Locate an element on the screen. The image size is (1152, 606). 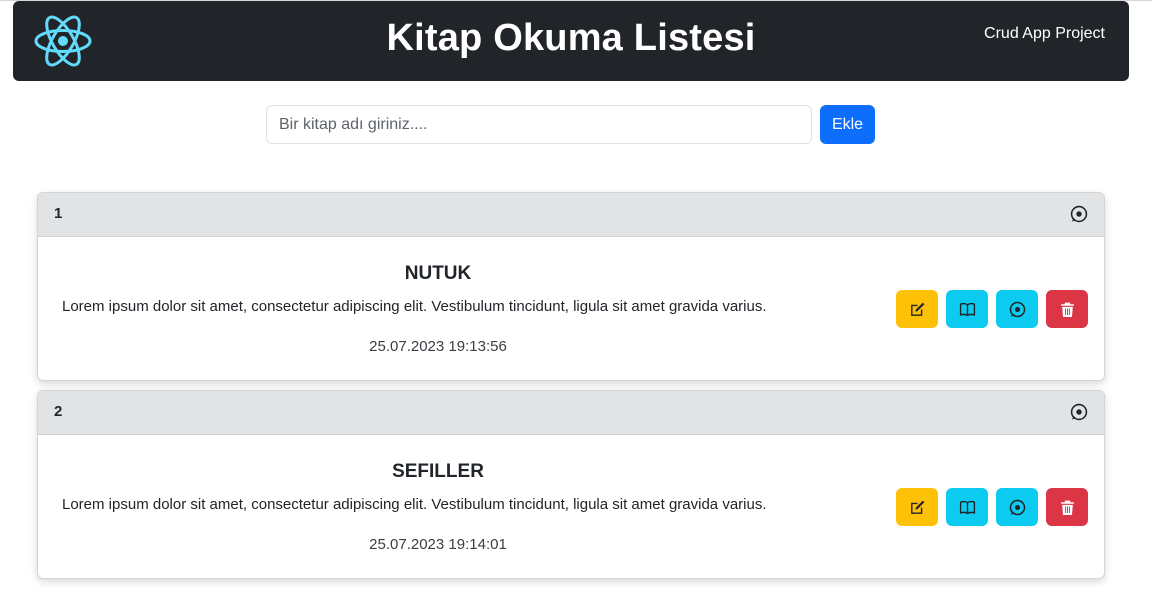
book-name-input is located at coordinates (539, 124).